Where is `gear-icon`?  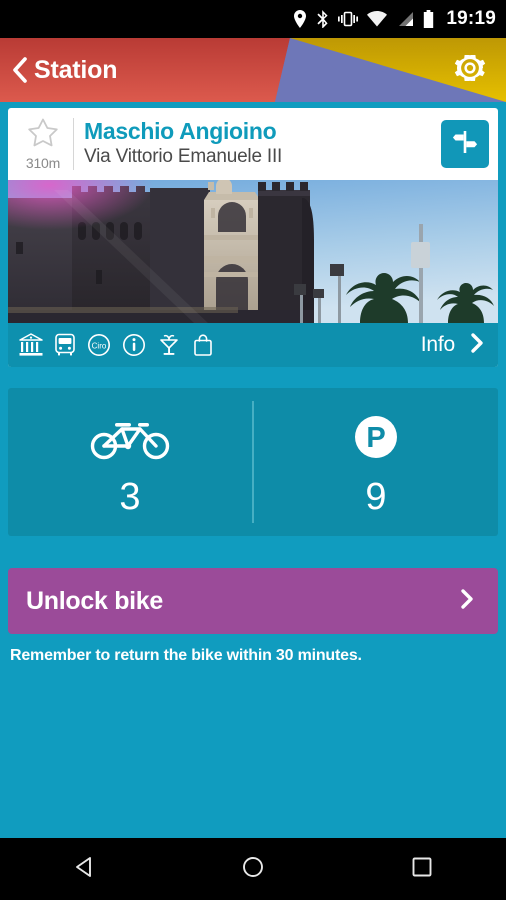 gear-icon is located at coordinates (470, 70).